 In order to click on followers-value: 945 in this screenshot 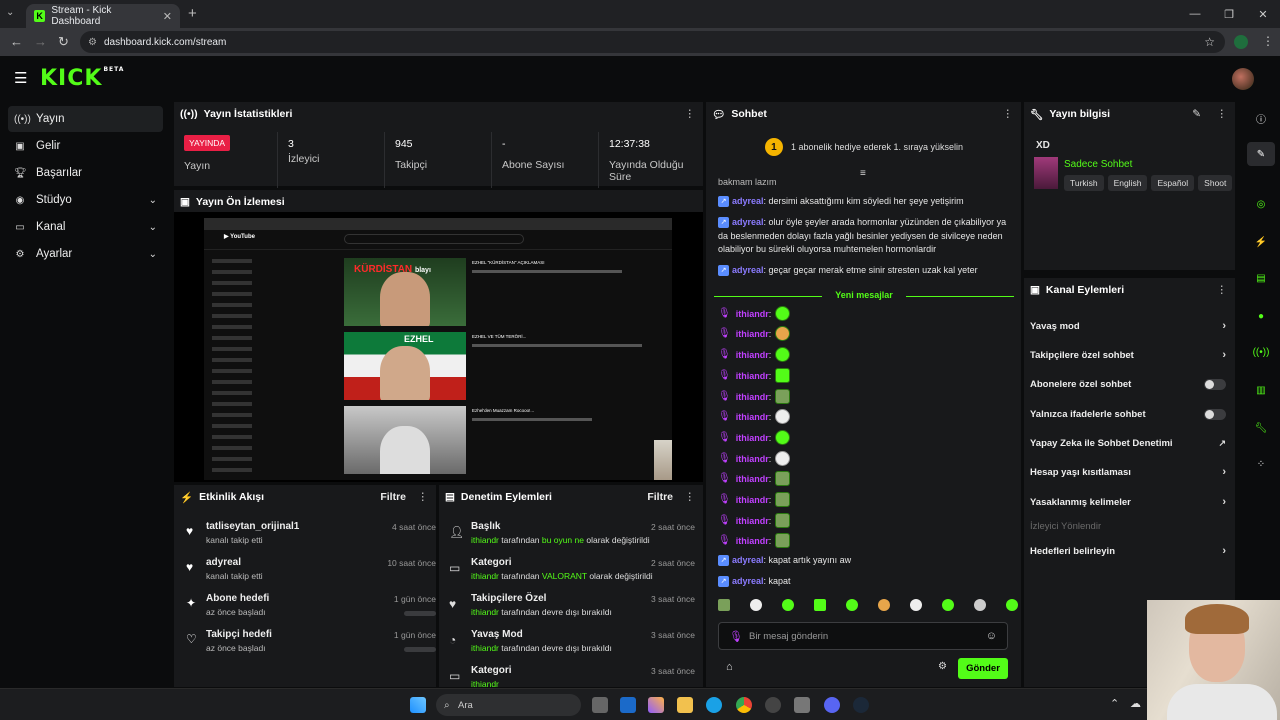, I will do `click(404, 144)`.